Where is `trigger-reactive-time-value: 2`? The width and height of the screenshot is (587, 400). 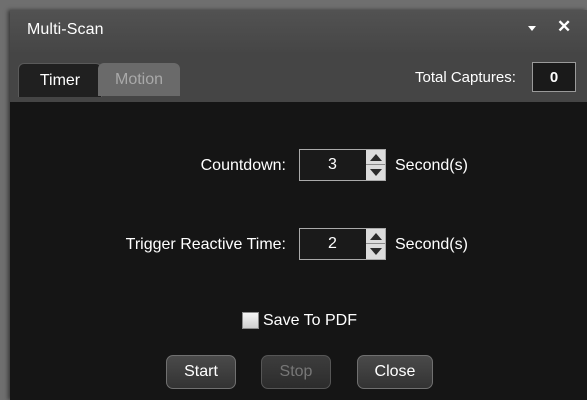 trigger-reactive-time-value: 2 is located at coordinates (332, 244).